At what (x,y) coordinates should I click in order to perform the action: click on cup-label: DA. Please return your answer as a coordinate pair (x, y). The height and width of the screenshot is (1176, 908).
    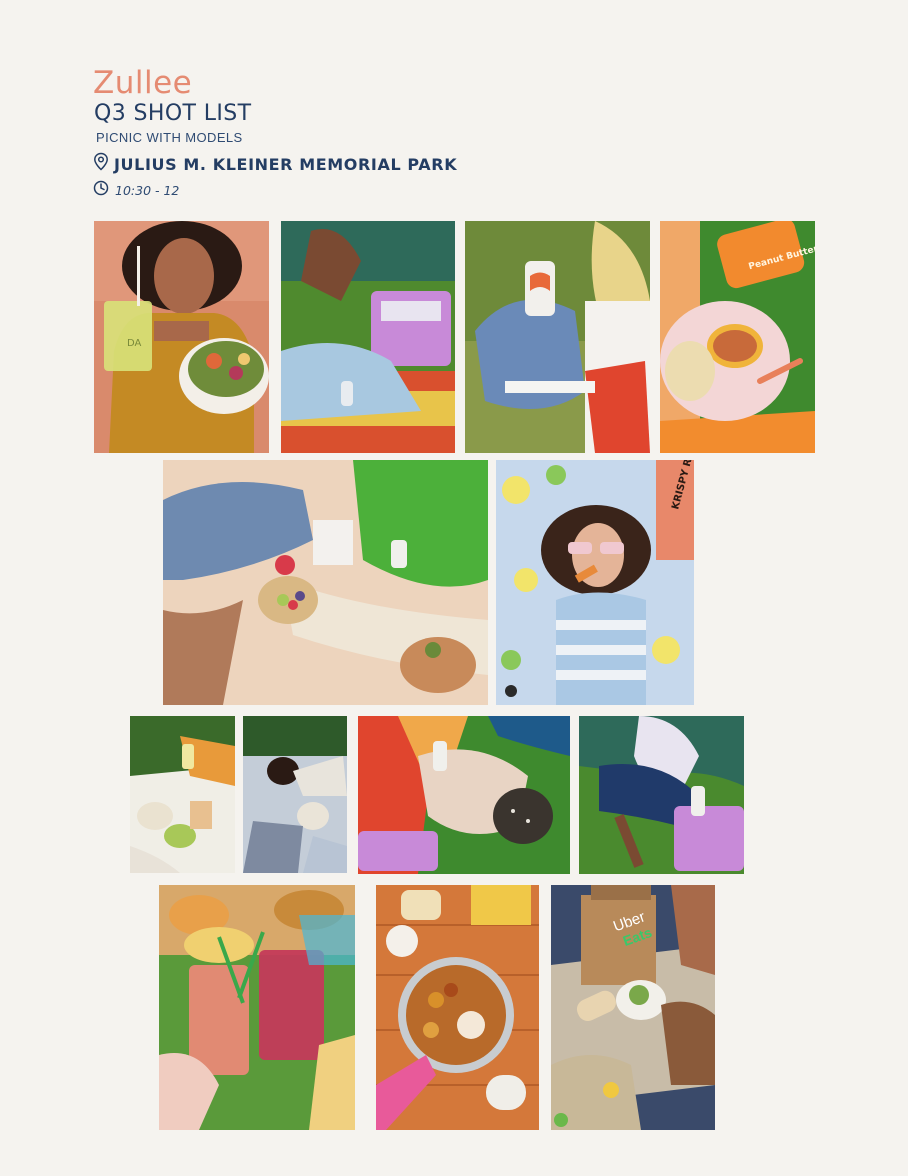
    Looking at the image, I should click on (134, 343).